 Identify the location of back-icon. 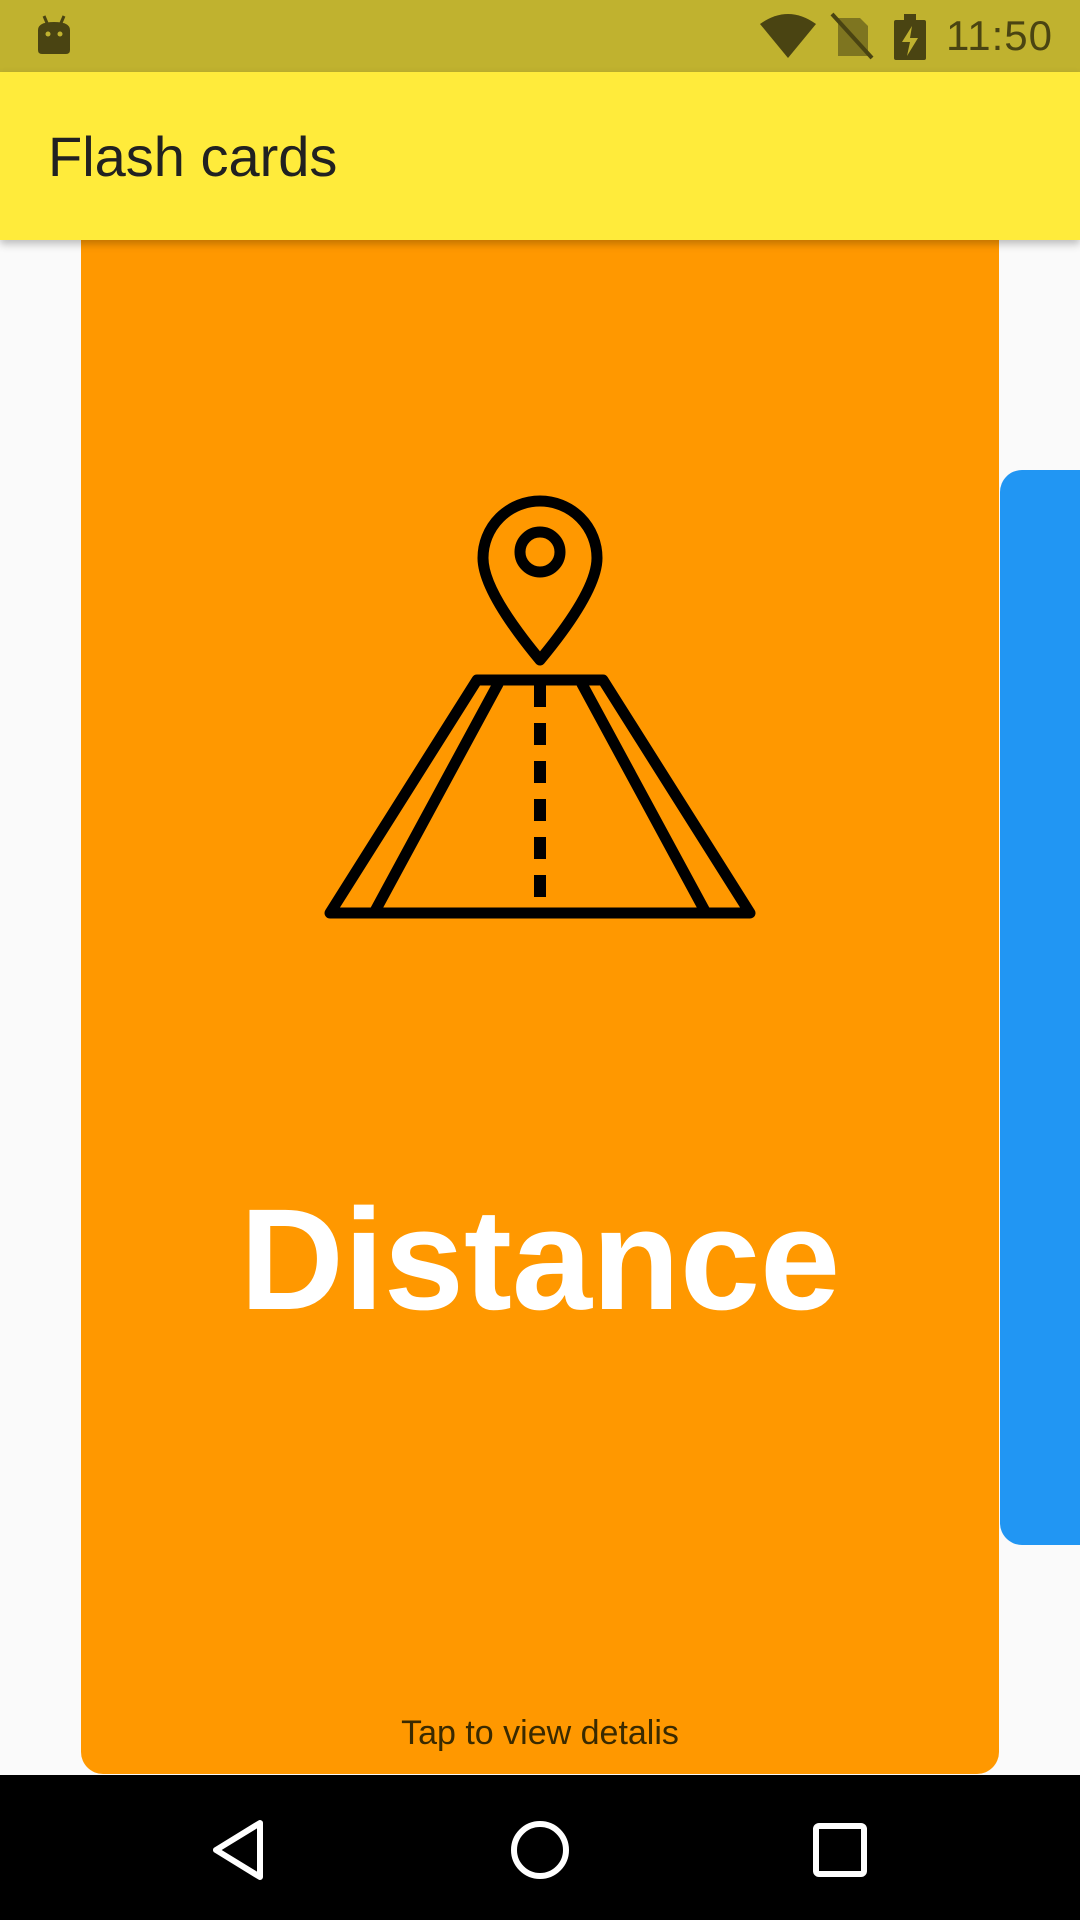
(241, 1850).